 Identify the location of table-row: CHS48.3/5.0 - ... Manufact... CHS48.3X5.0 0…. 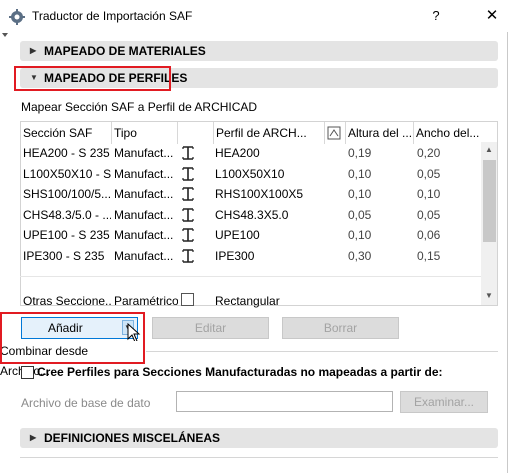
(250, 215).